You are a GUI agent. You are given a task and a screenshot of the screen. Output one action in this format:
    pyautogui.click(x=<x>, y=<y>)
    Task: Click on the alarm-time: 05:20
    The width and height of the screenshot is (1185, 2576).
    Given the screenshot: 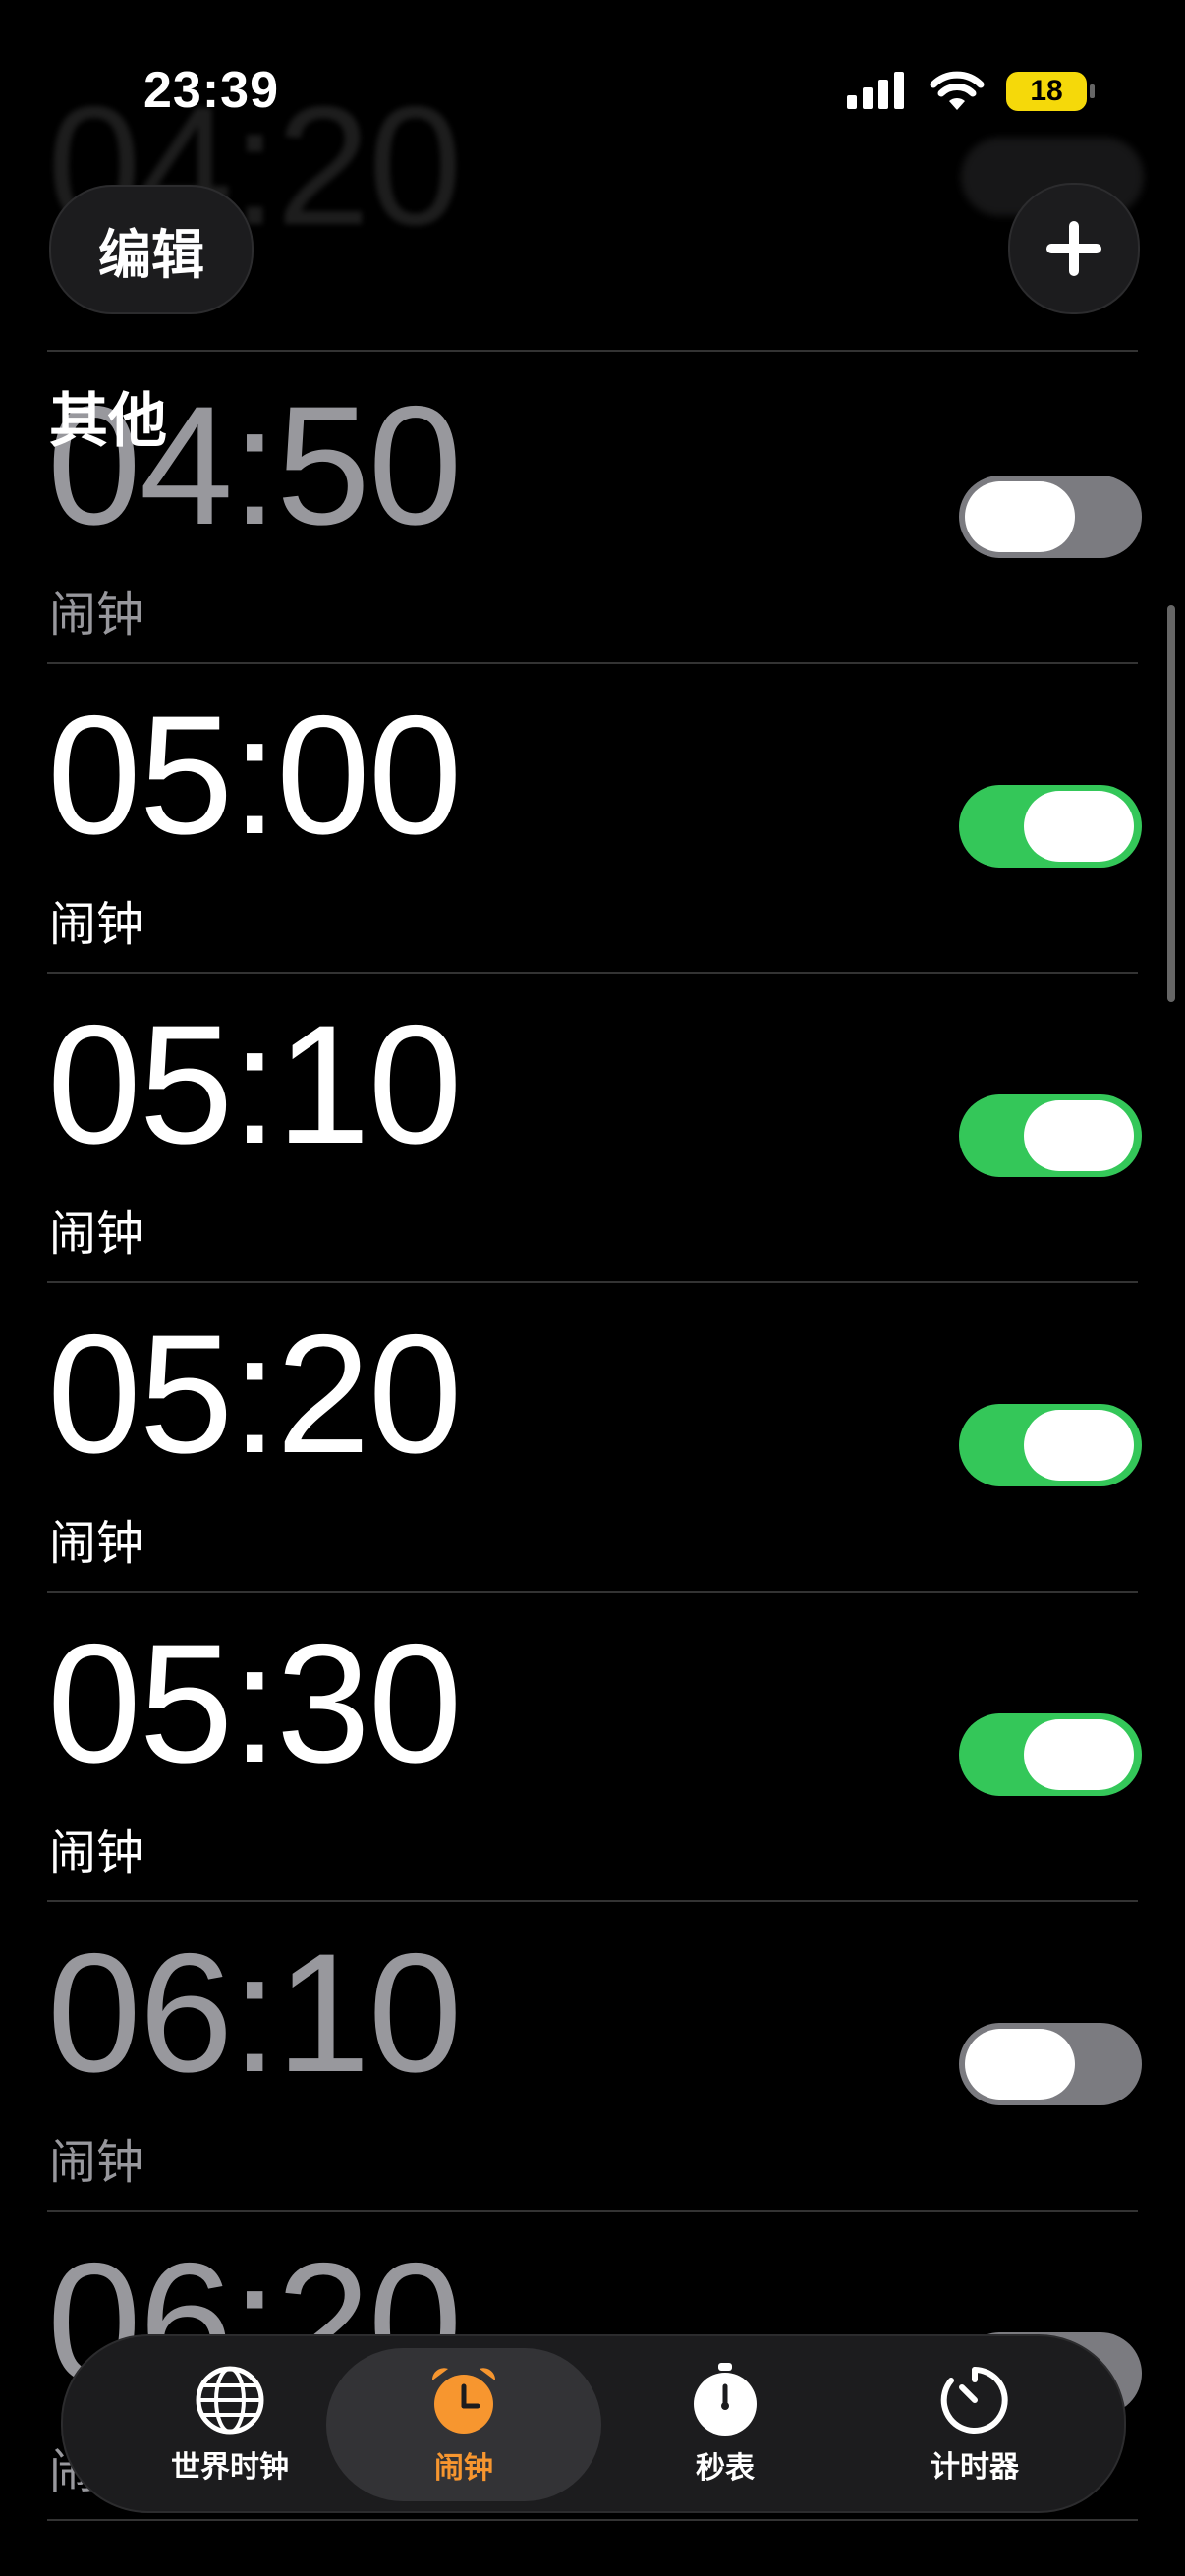 What is the action you would take?
    pyautogui.click(x=255, y=1394)
    